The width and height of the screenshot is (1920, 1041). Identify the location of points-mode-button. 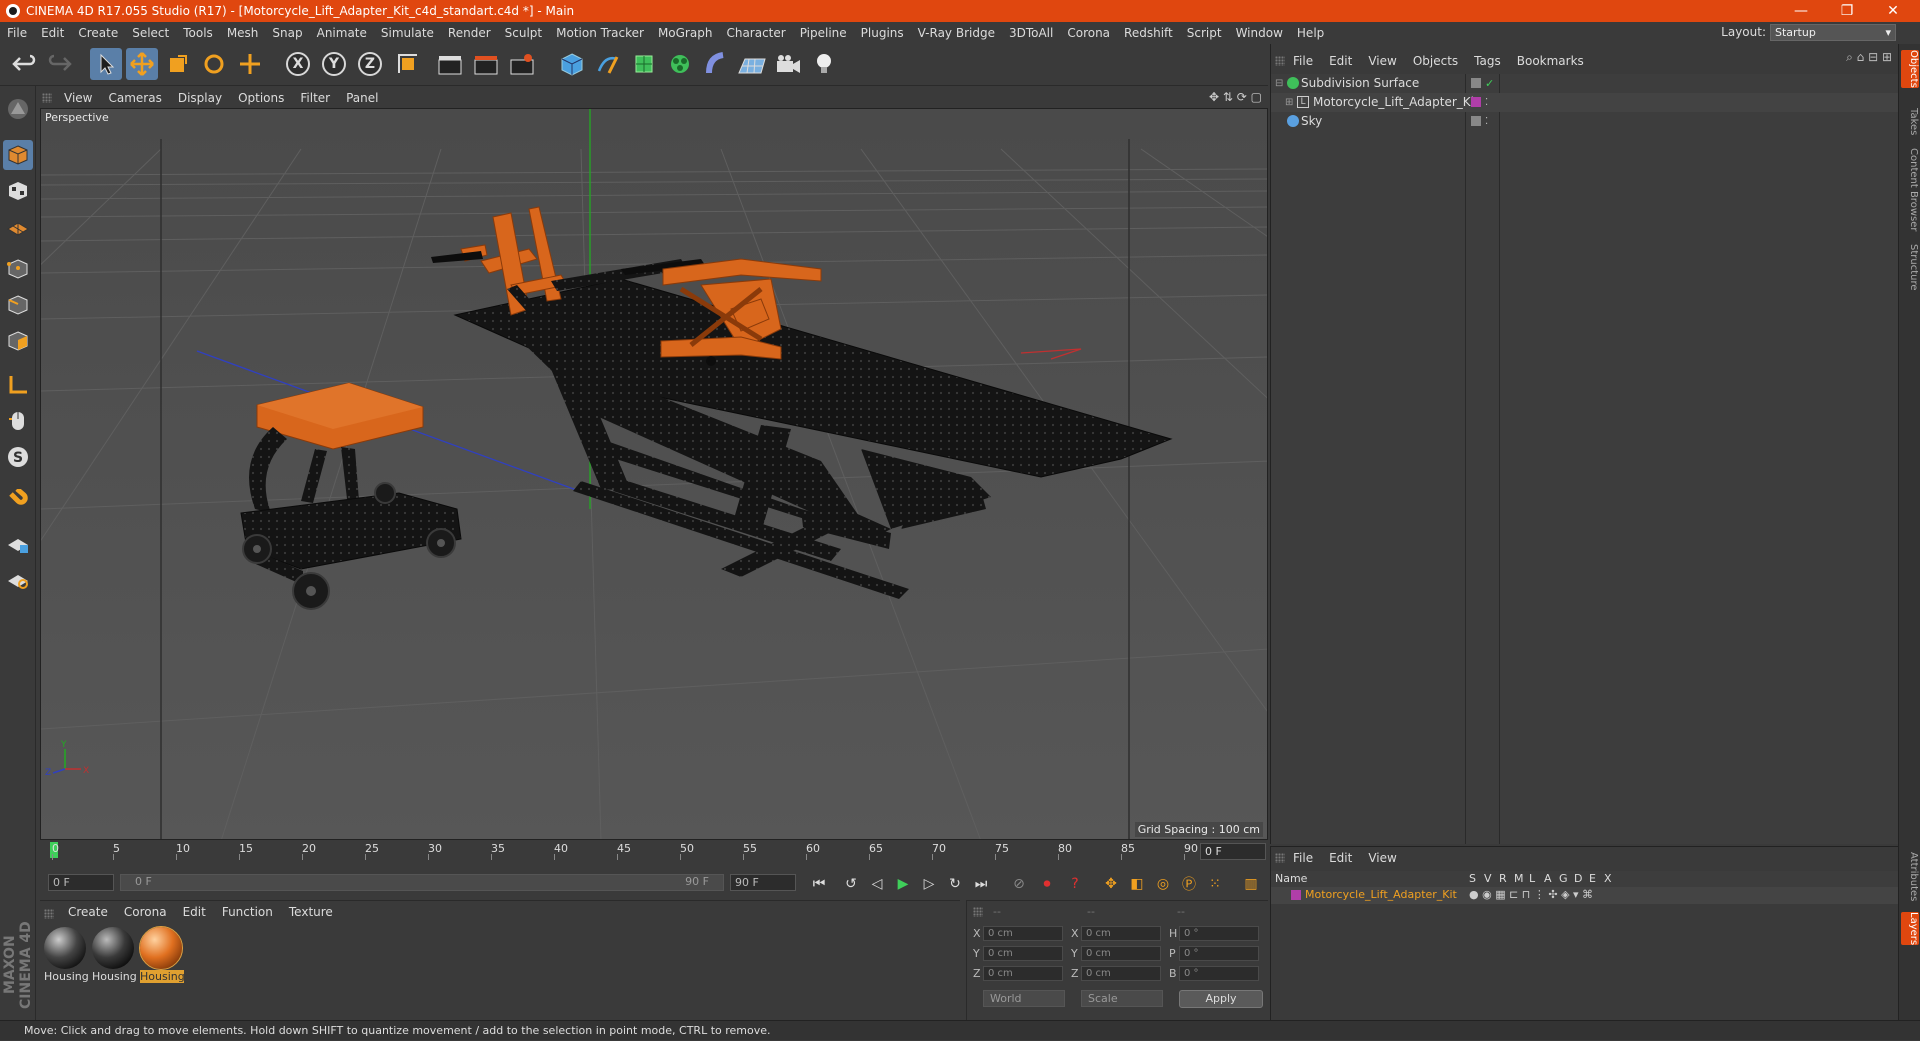
(18, 269).